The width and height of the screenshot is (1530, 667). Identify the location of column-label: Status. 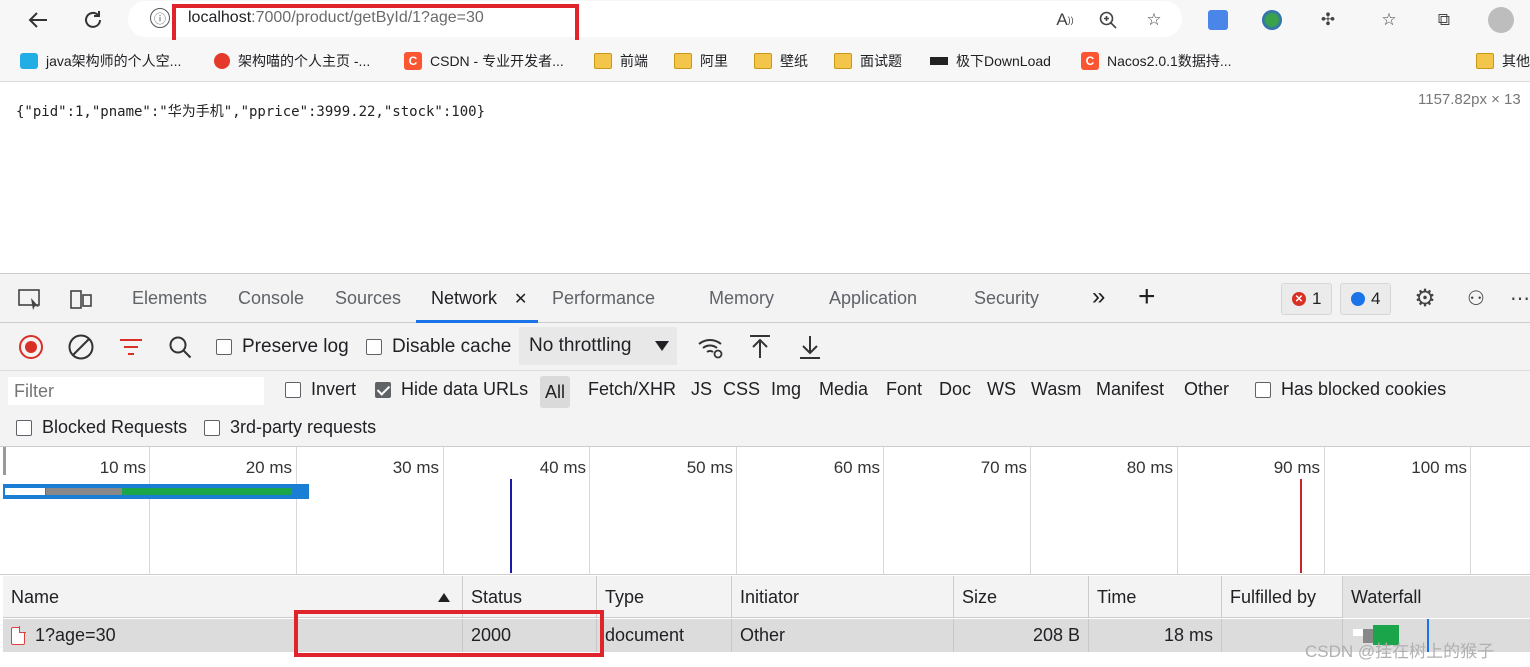
(497, 596).